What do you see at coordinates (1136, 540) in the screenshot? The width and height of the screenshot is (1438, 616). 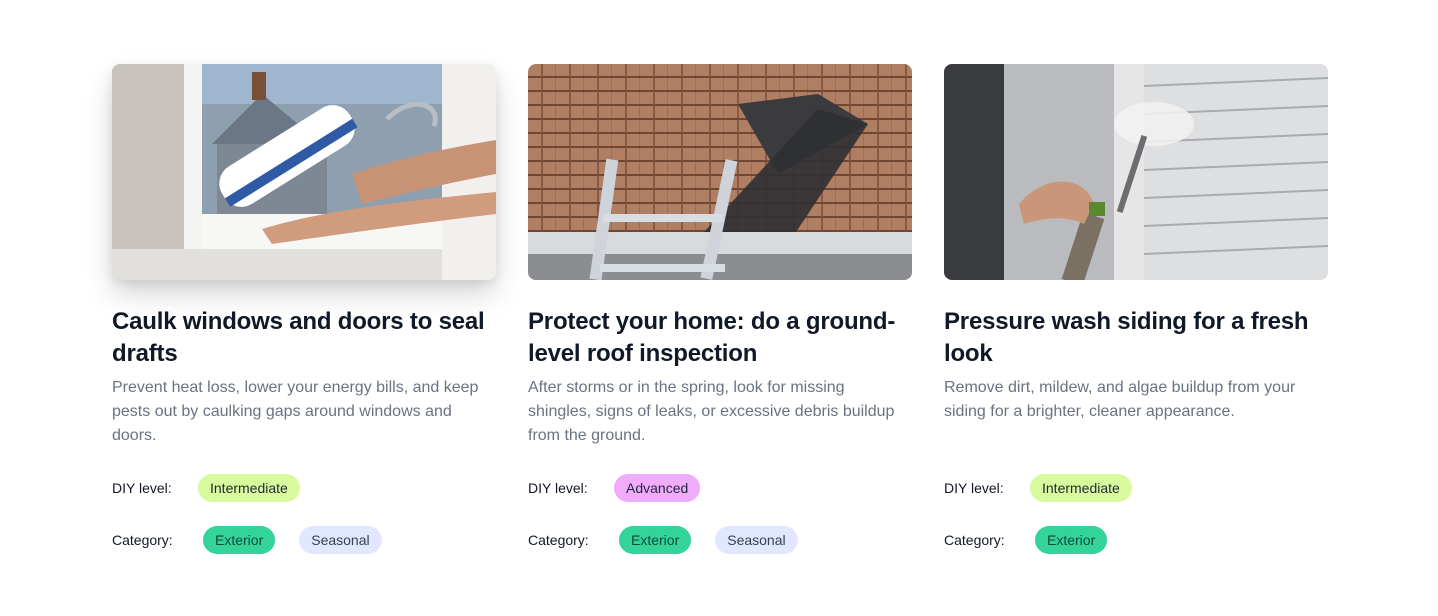 I see `category-row: Category: Exterior` at bounding box center [1136, 540].